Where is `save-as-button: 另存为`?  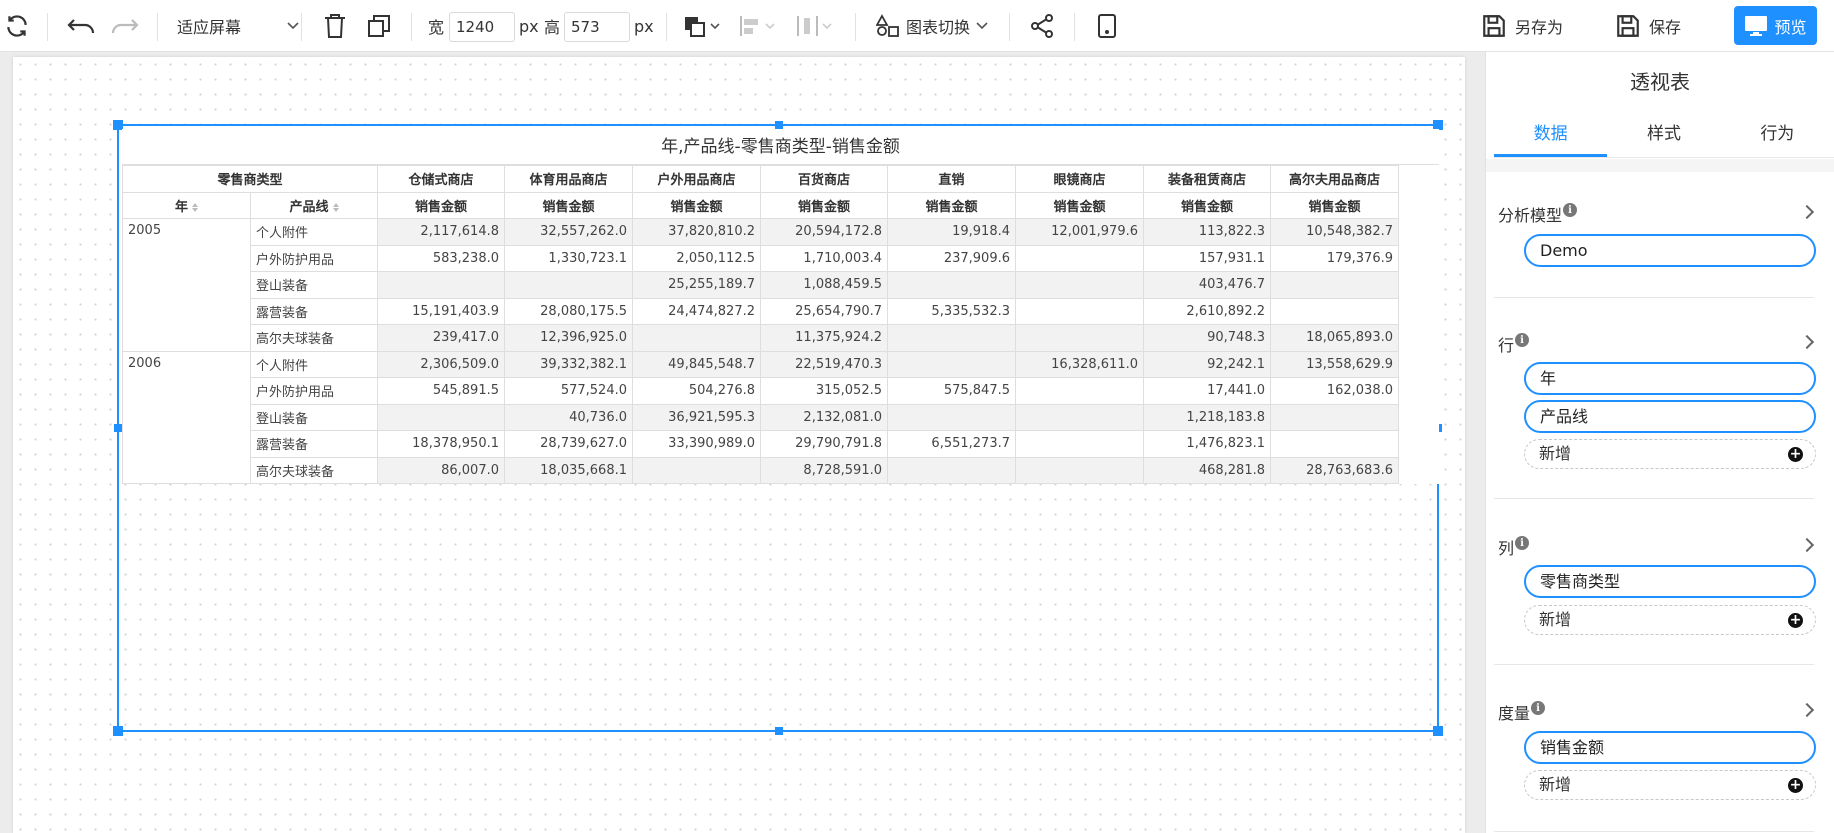 save-as-button: 另存为 is located at coordinates (1522, 26).